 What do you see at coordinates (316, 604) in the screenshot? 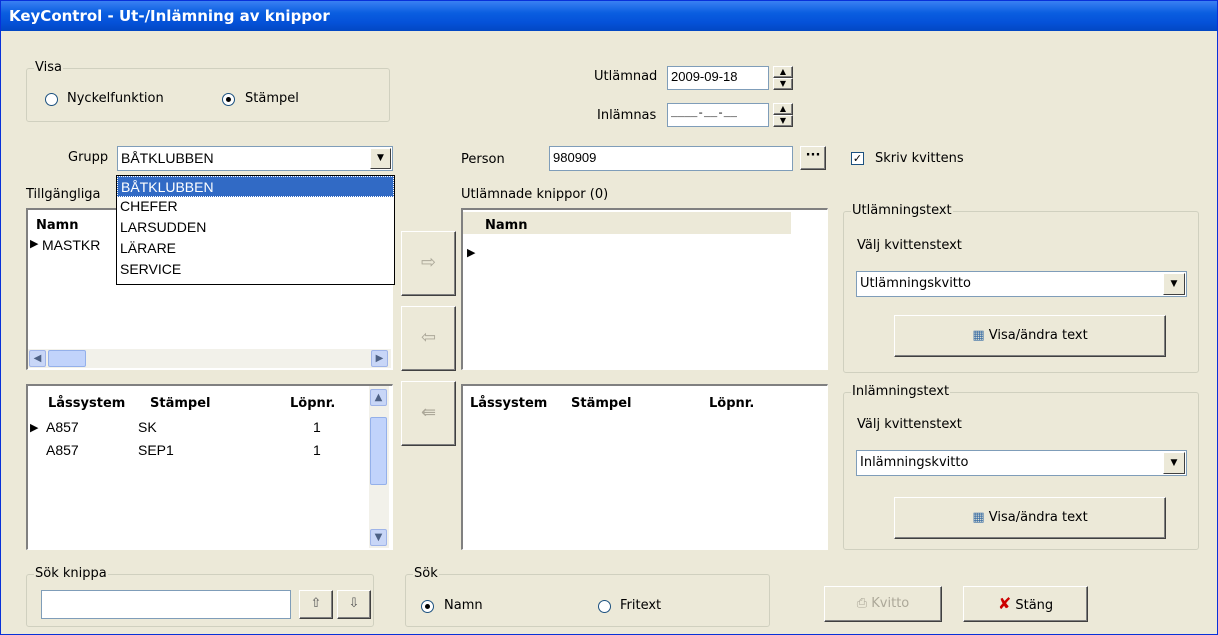
I see `search-up-button: ⇧` at bounding box center [316, 604].